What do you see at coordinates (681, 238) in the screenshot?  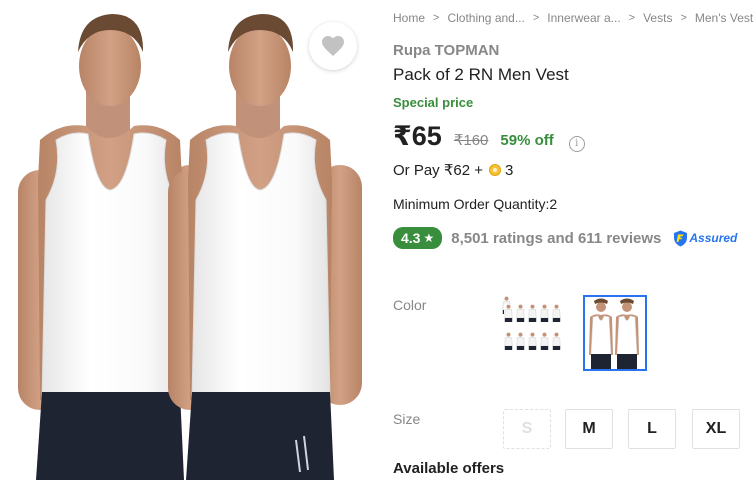 I see `assured-shield-icon` at bounding box center [681, 238].